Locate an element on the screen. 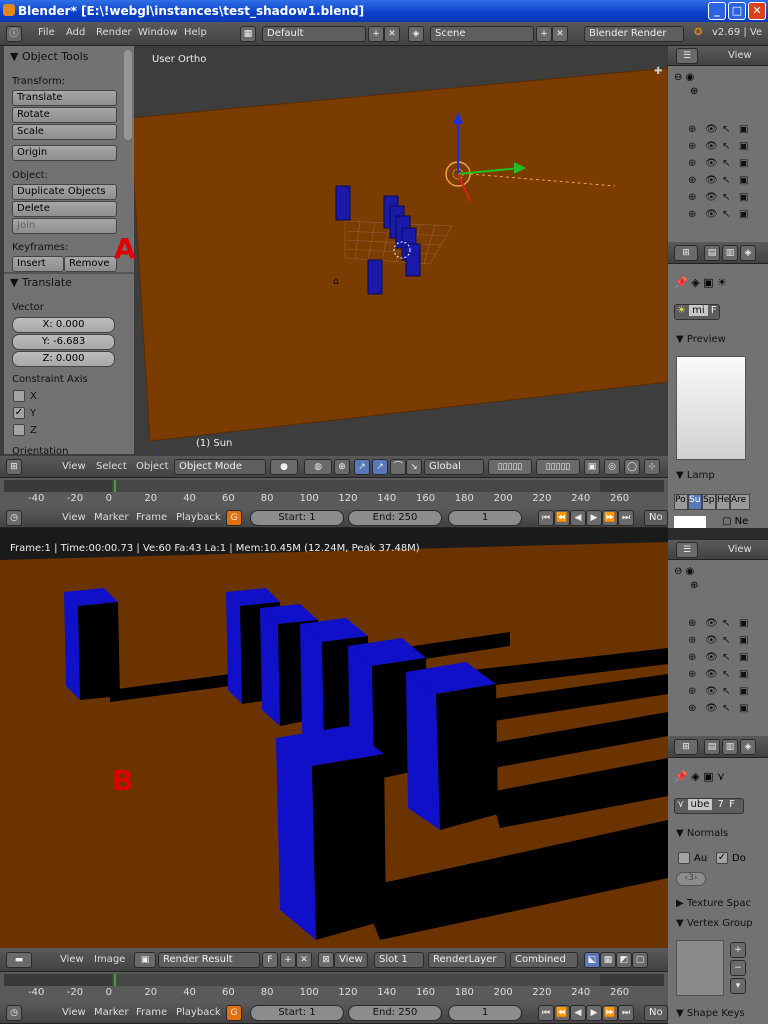  menu-add: Add is located at coordinates (75, 32).